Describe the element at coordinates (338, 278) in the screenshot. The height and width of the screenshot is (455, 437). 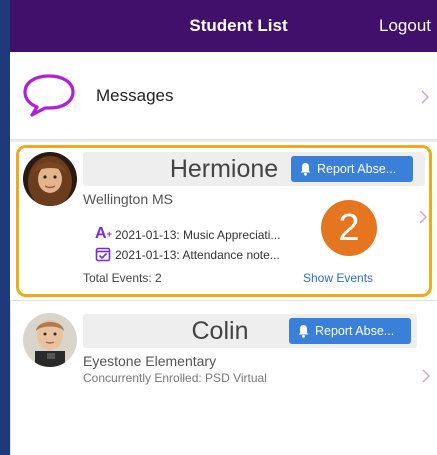
I see `show-events-link: Show Events` at that location.